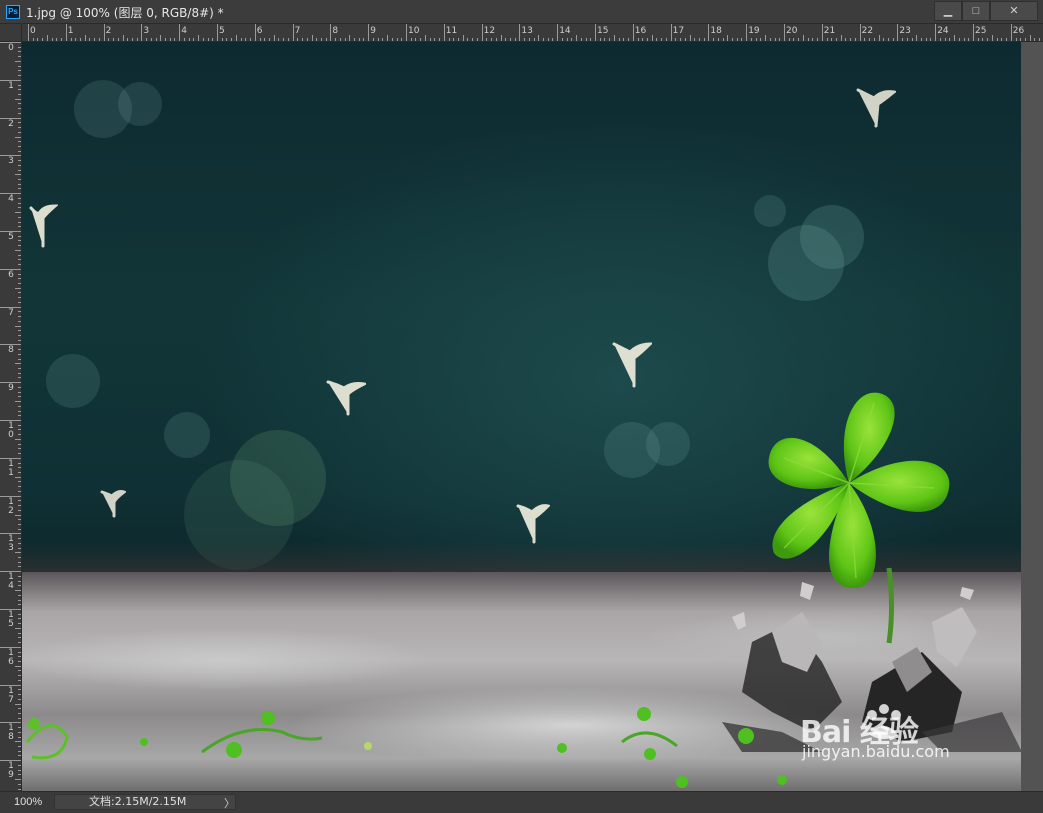 This screenshot has width=1043, height=813. What do you see at coordinates (146, 31) in the screenshot?
I see `ruler-label: 3` at bounding box center [146, 31].